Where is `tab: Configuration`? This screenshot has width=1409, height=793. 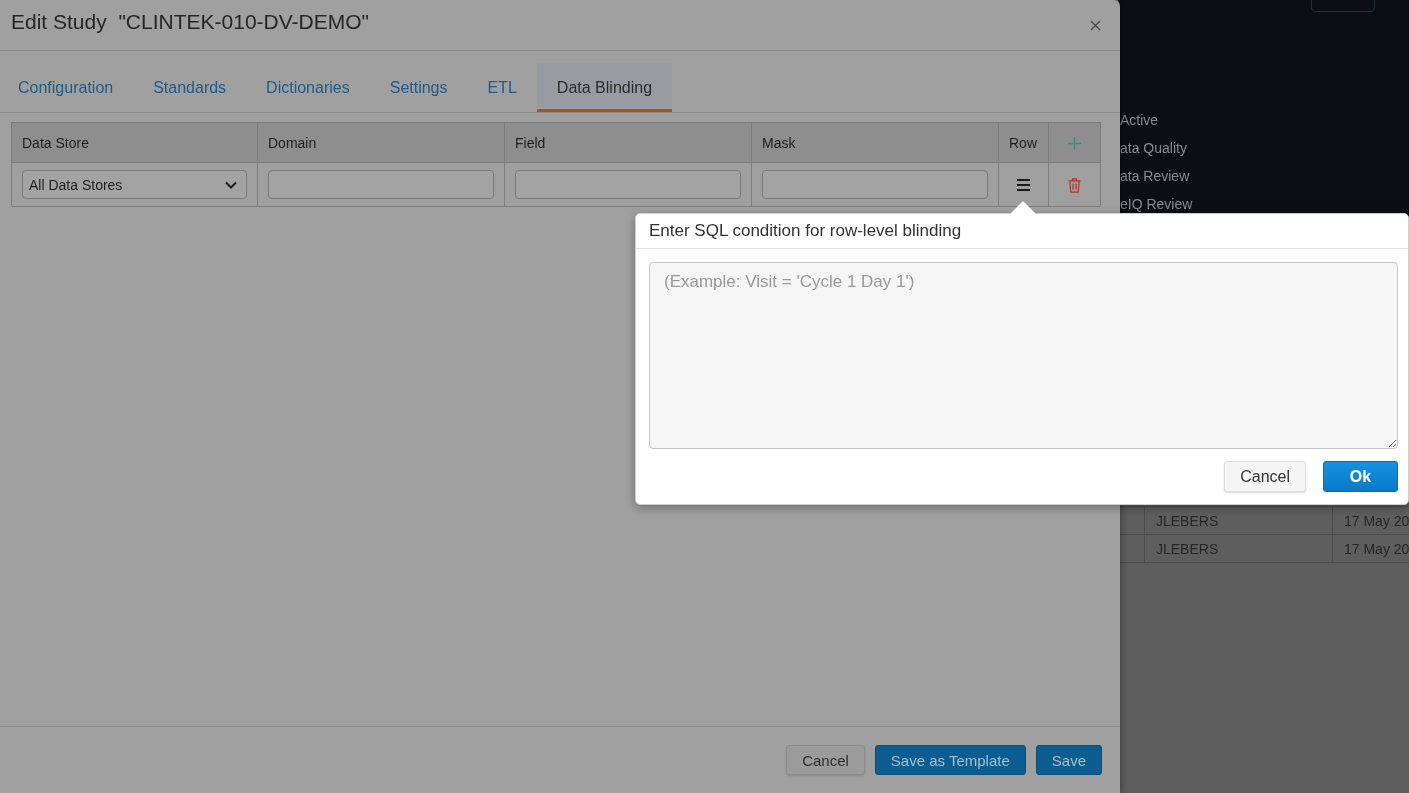
tab: Configuration is located at coordinates (67, 87).